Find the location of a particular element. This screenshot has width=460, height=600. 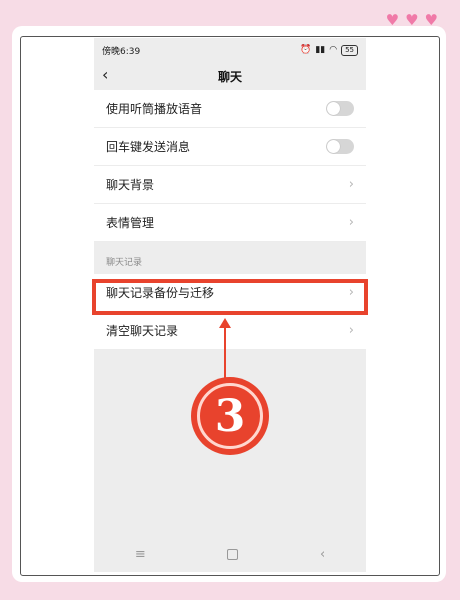

step-number: 3 is located at coordinates (230, 416).